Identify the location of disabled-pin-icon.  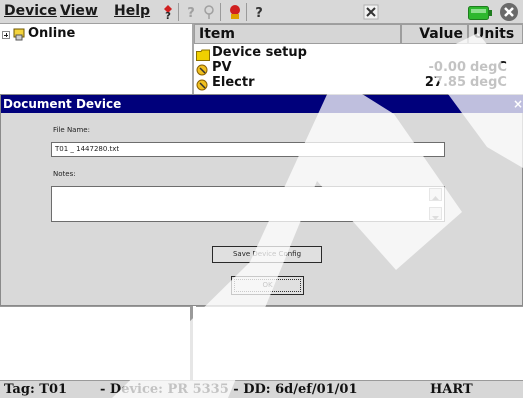
(209, 12).